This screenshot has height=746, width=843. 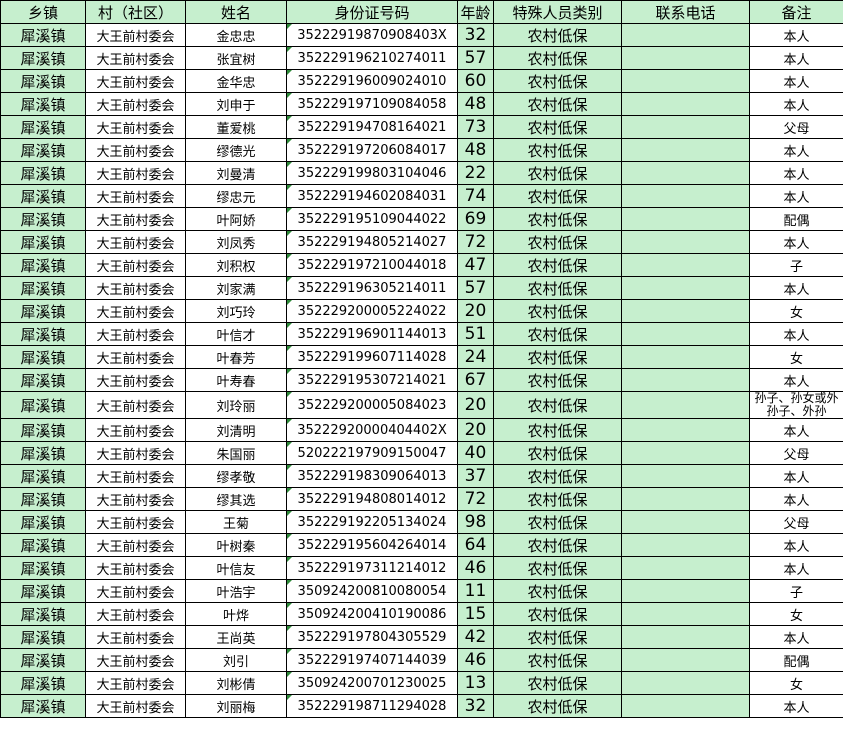 I want to click on cell-id: 352229197407144039, so click(x=372, y=660).